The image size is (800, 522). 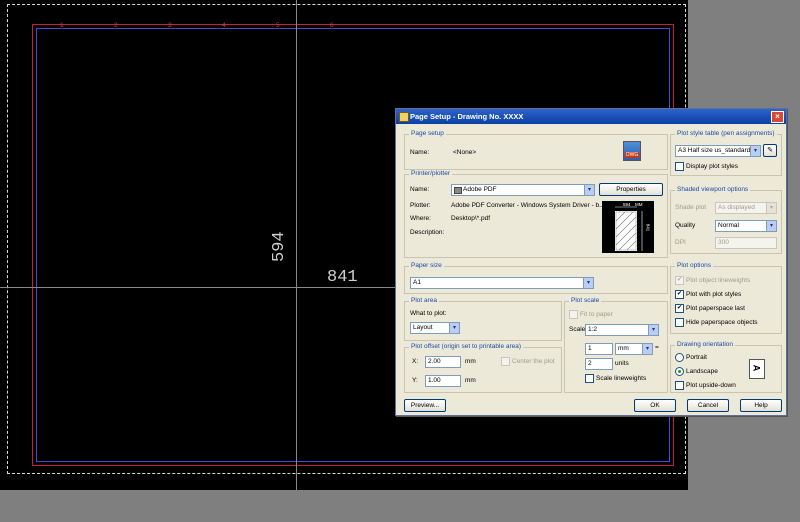 I want to click on orientation-letter: A, so click(x=756, y=368).